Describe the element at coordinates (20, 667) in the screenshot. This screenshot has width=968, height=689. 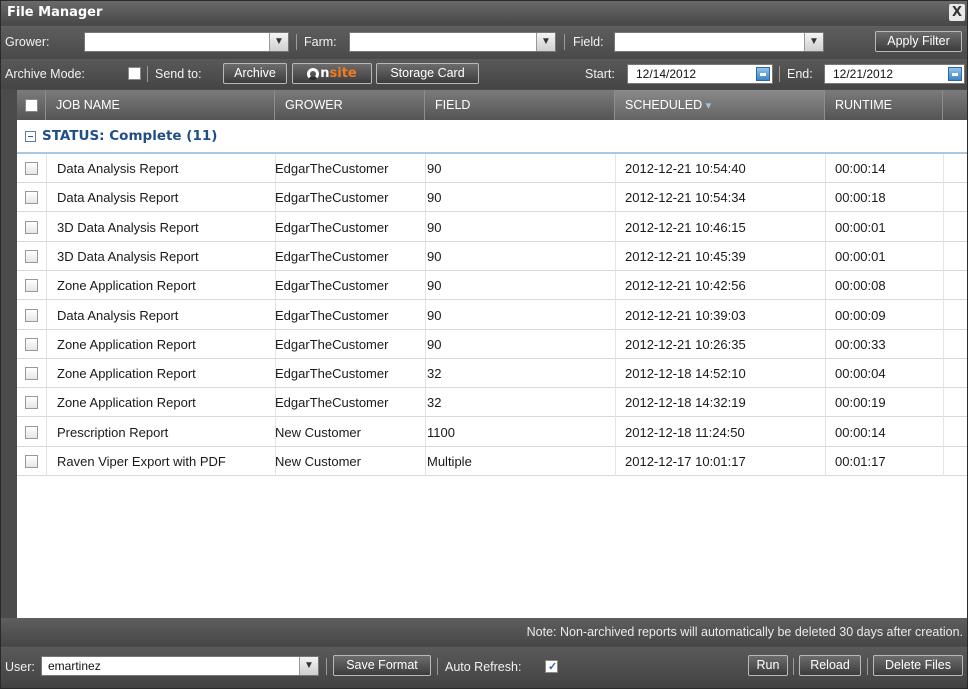
I see `user-label: User:` at that location.